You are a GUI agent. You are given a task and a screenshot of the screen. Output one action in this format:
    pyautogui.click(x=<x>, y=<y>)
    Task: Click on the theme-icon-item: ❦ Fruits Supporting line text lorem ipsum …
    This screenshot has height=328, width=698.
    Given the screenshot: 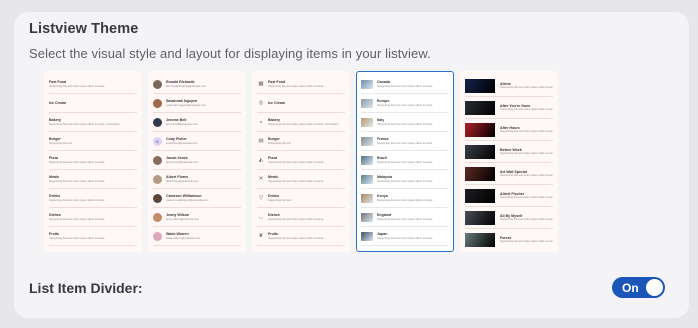 What is the action you would take?
    pyautogui.click(x=301, y=236)
    